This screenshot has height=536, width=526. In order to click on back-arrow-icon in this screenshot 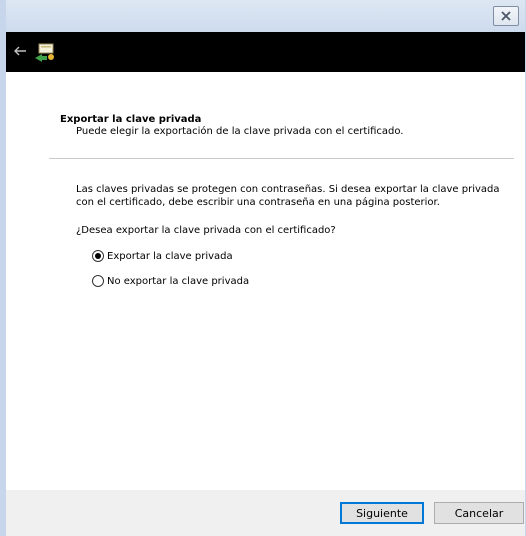, I will do `click(20, 51)`.